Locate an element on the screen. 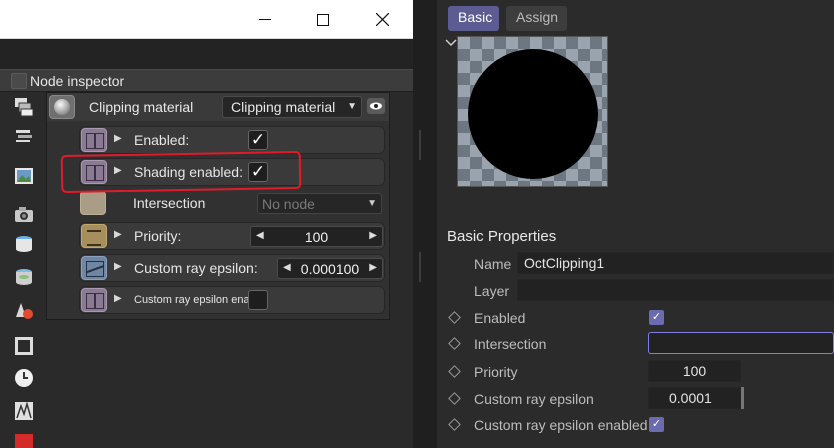 Image resolution: width=834 pixels, height=448 pixels. pane-divider is located at coordinates (425, 224).